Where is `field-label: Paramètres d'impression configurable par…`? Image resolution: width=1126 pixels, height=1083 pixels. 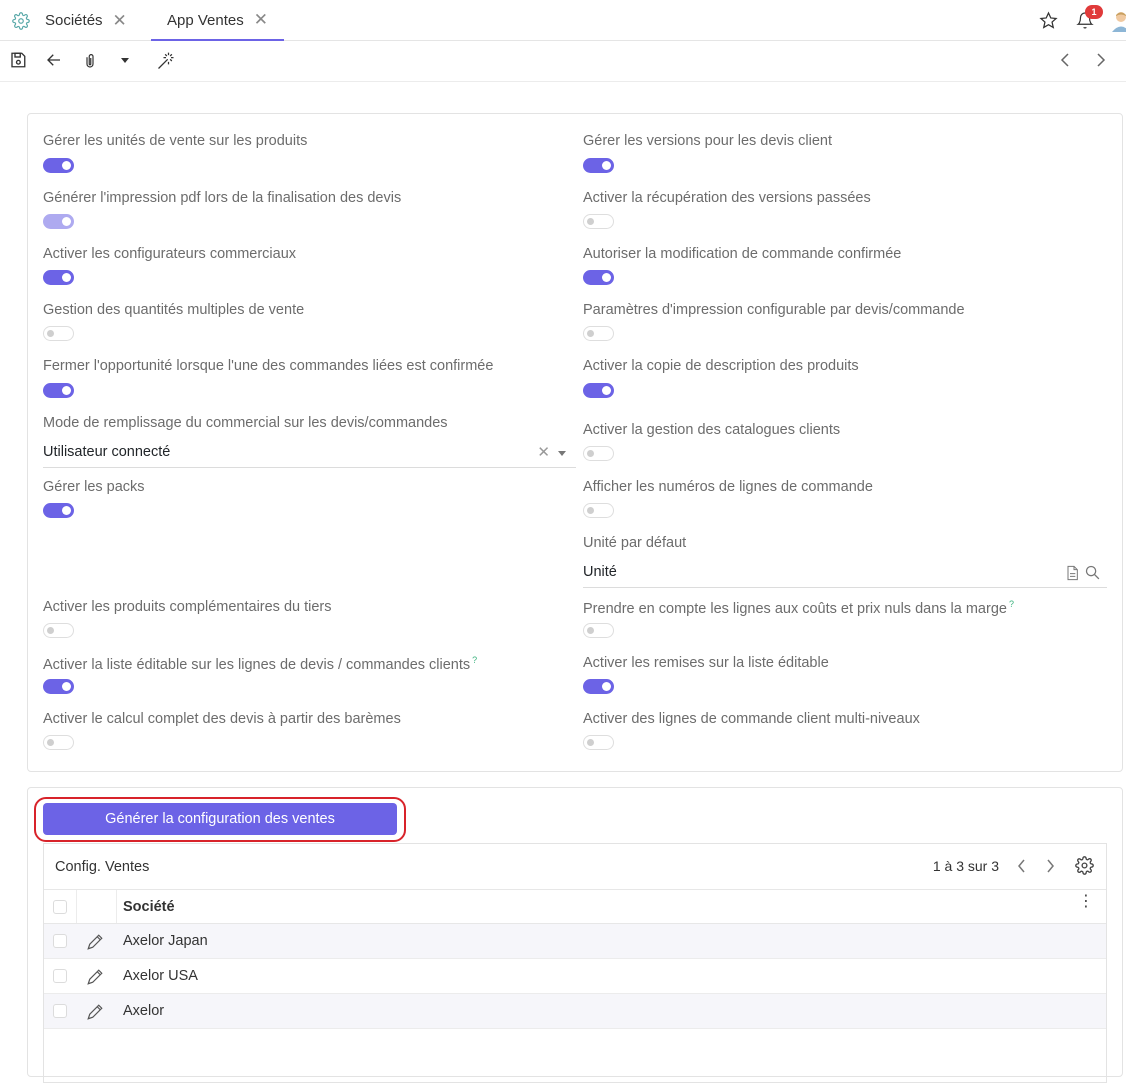 field-label: Paramètres d'impression configurable par… is located at coordinates (774, 310).